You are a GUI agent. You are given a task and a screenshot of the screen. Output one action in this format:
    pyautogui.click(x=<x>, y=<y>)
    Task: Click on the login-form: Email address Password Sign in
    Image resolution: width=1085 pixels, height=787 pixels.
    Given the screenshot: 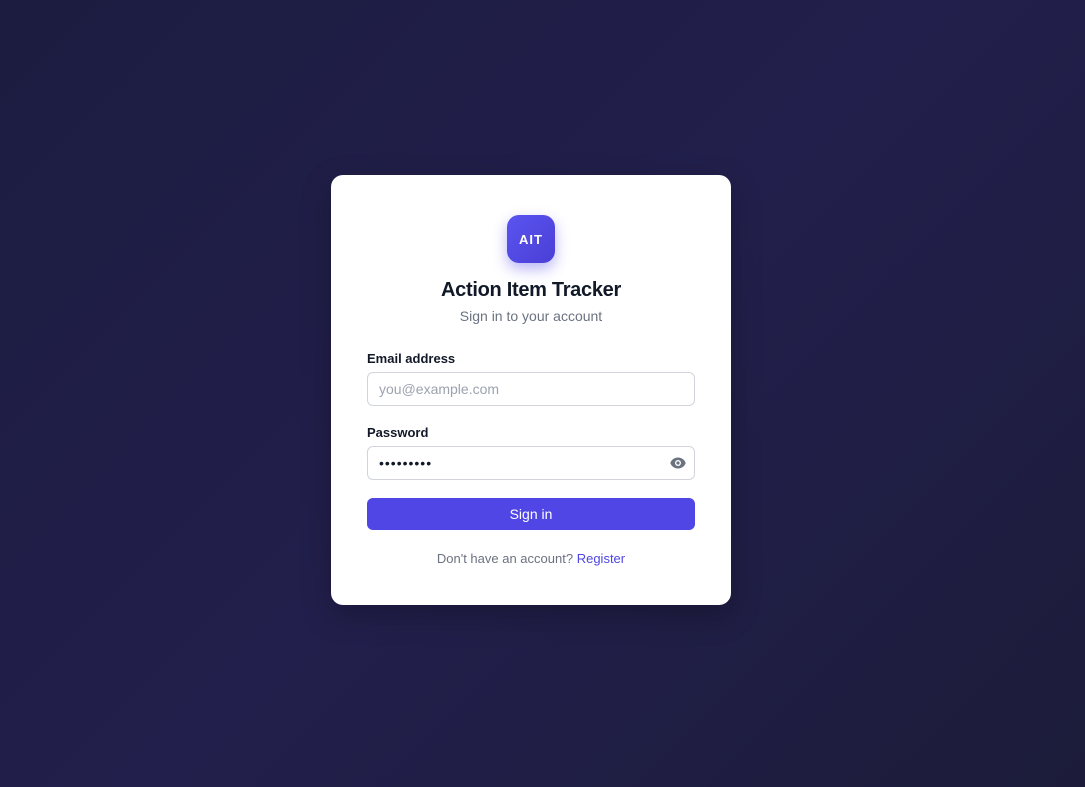 What is the action you would take?
    pyautogui.click(x=531, y=440)
    